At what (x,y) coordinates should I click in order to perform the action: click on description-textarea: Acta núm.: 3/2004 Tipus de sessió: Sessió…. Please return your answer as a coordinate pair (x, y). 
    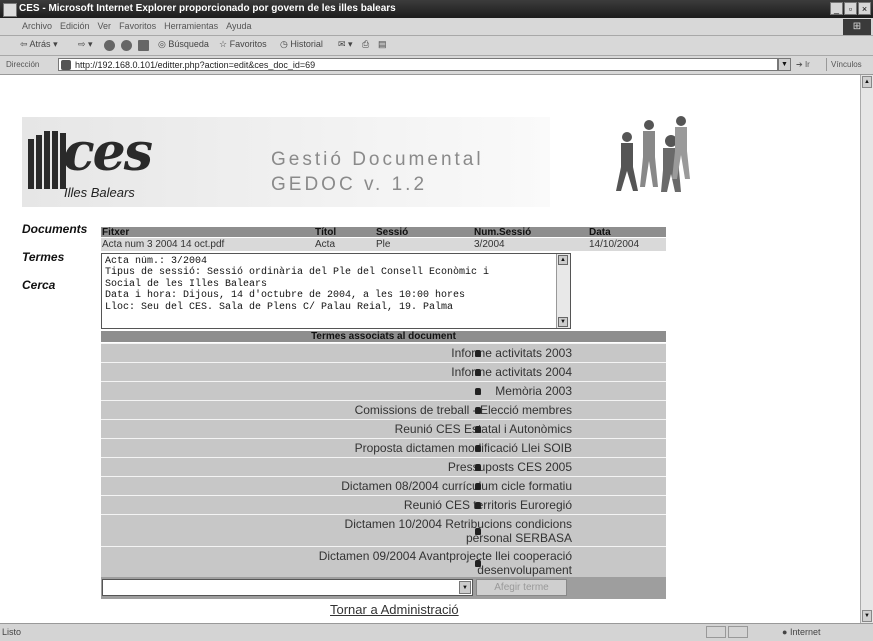
    Looking at the image, I should click on (336, 291).